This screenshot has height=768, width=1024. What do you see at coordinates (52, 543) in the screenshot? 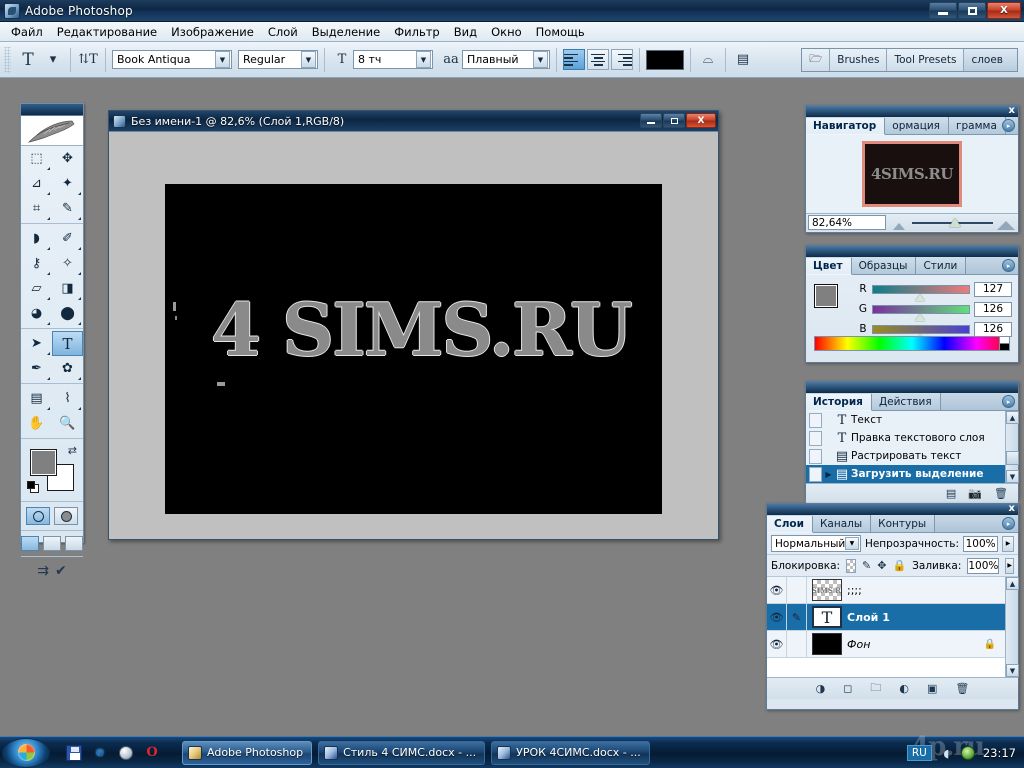
I see `full-screen-menubar-button` at bounding box center [52, 543].